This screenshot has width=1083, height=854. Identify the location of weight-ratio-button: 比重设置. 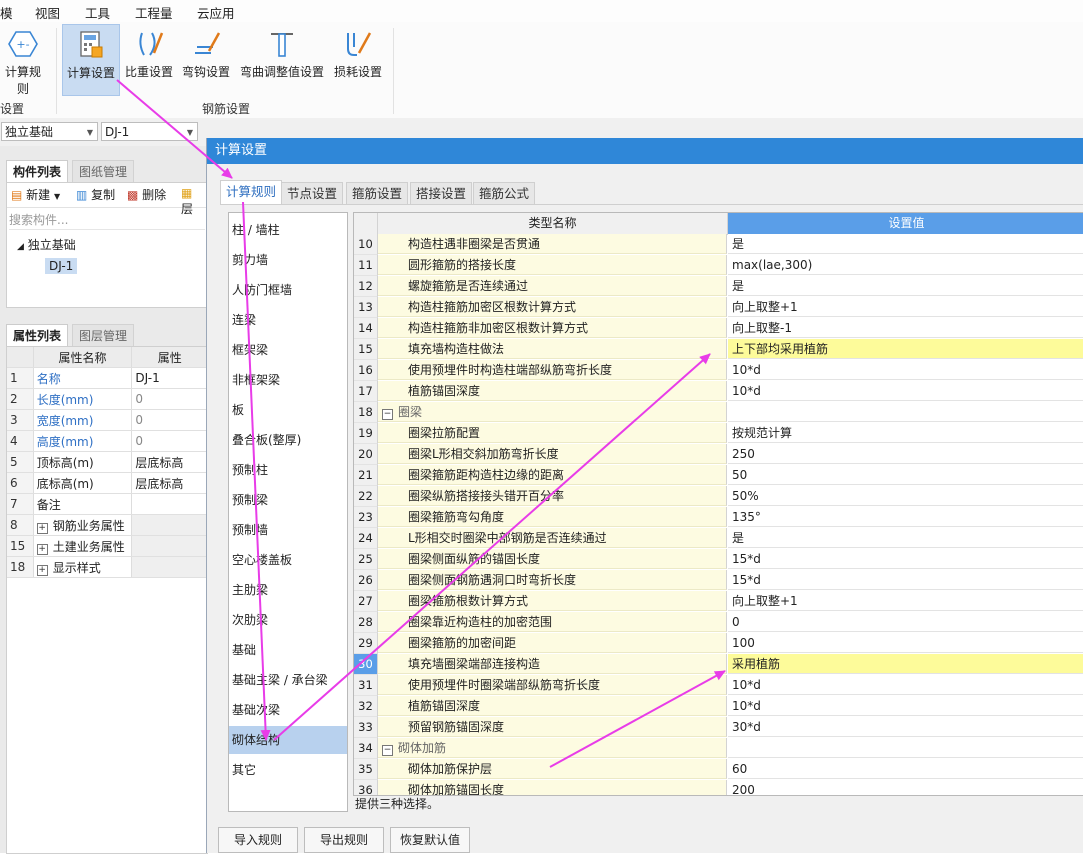
(149, 59).